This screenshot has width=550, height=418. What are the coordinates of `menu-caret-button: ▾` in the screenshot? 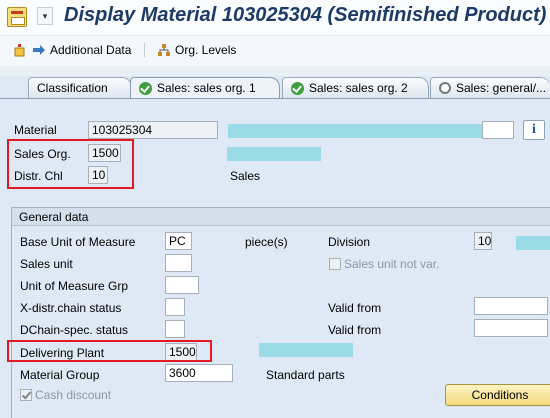 It's located at (45, 16).